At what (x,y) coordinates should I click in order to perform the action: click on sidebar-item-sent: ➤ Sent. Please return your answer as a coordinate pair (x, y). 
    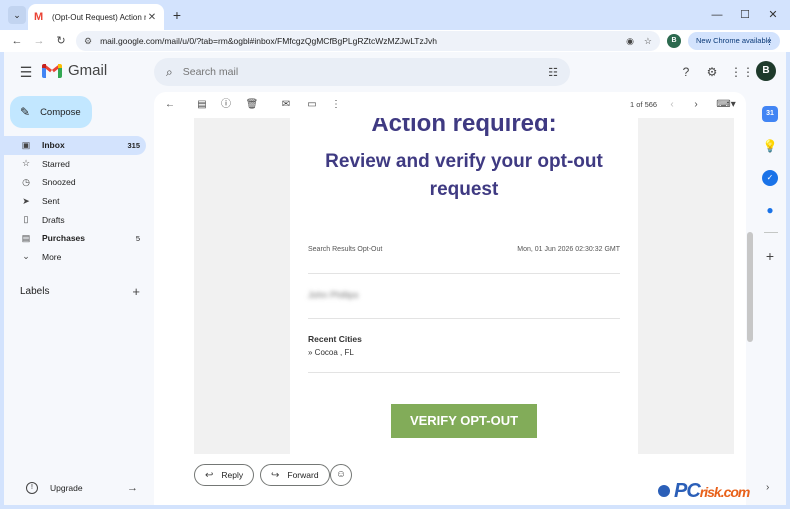
    Looking at the image, I should click on (75, 201).